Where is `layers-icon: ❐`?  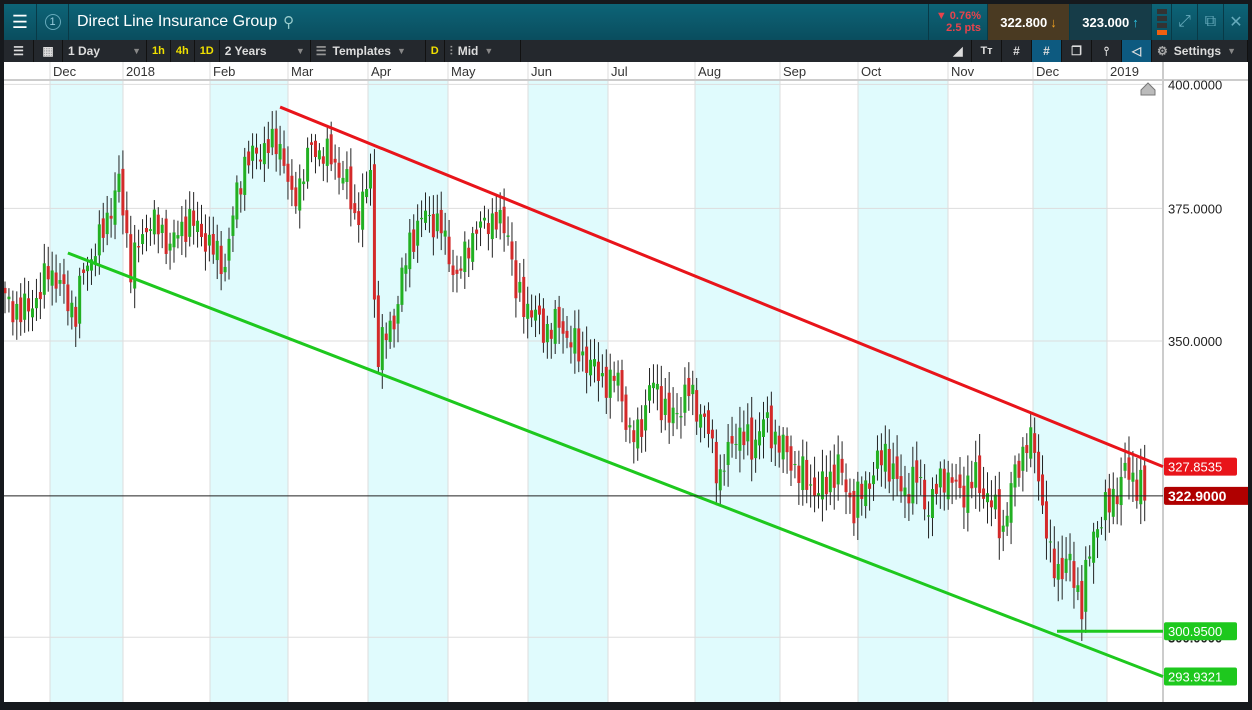
layers-icon: ❐ is located at coordinates (1077, 51).